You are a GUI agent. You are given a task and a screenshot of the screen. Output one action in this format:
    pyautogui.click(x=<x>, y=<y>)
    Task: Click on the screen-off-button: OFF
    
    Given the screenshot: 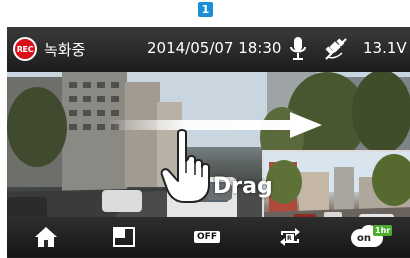 What is the action you would take?
    pyautogui.click(x=207, y=237)
    